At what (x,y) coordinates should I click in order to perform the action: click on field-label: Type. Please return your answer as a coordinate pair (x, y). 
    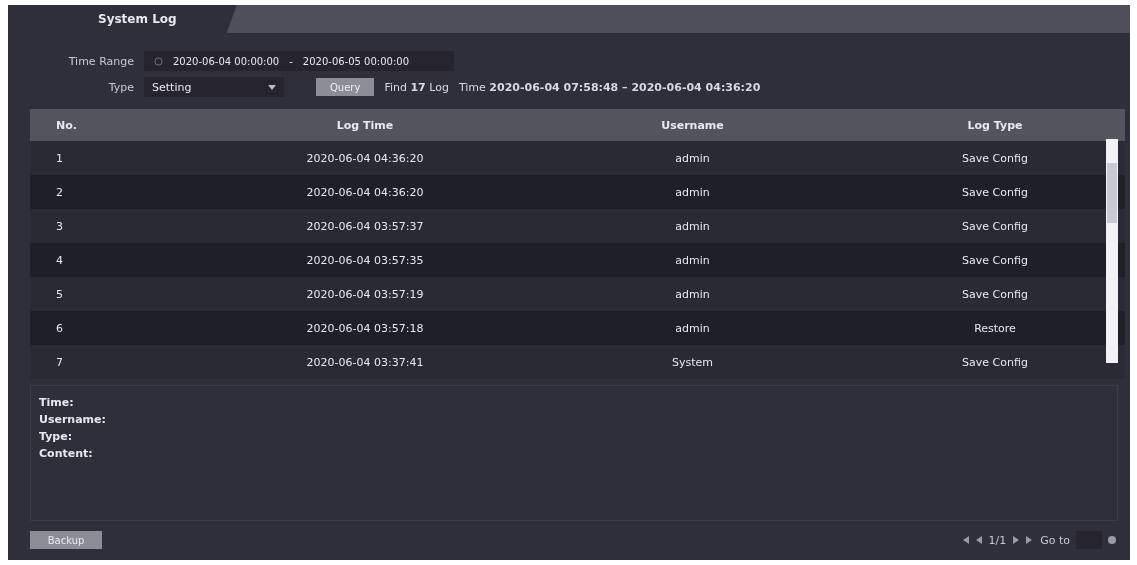
    Looking at the image, I should click on (120, 87).